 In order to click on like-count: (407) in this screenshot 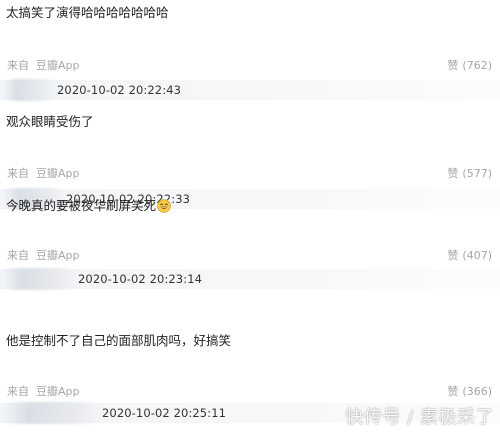, I will do `click(477, 255)`.